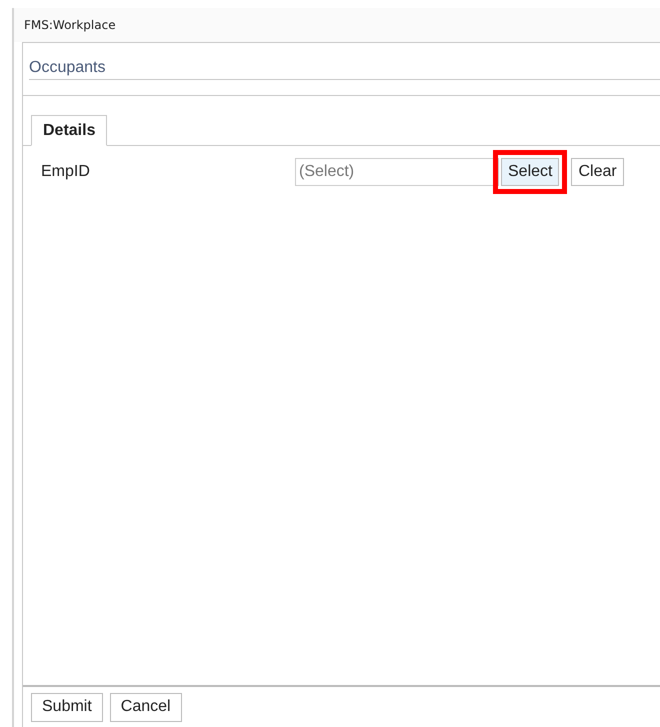  What do you see at coordinates (146, 707) in the screenshot?
I see `button: Cancel` at bounding box center [146, 707].